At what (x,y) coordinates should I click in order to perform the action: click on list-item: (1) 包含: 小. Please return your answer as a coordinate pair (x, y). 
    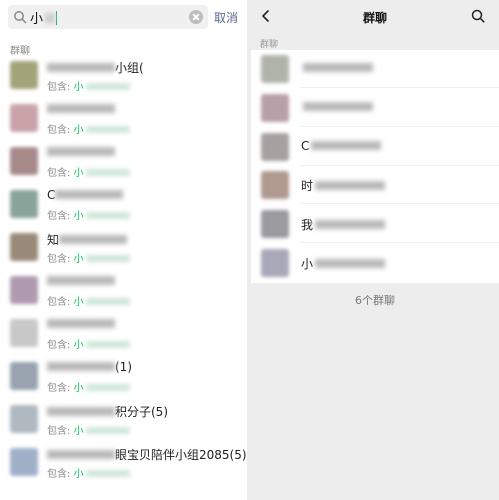
    Looking at the image, I should click on (123, 379).